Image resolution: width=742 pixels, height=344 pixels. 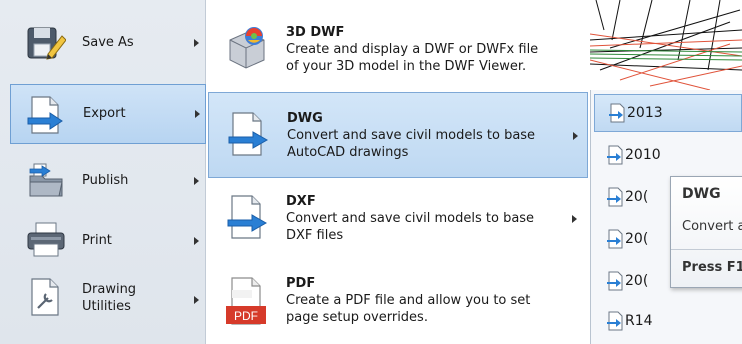 I want to click on export-option-title: PDF, so click(x=301, y=283).